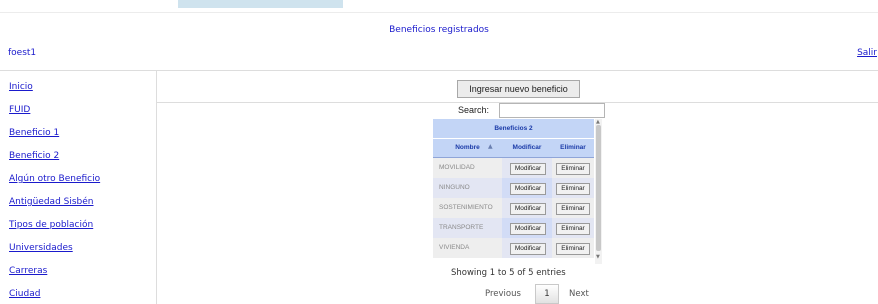 The height and width of the screenshot is (304, 878). I want to click on sidebar-item-beneficio-1: Beneficio 1, so click(34, 133).